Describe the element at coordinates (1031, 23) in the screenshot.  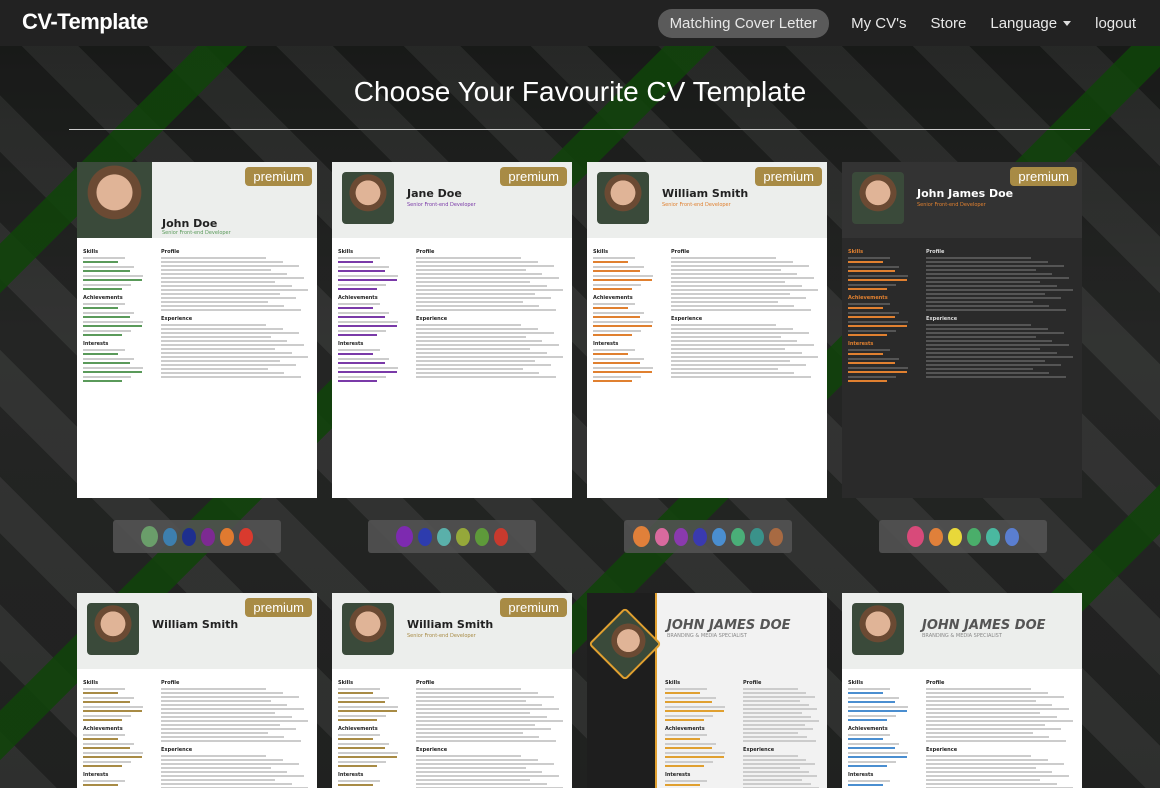
I see `language-dropdown: Language` at that location.